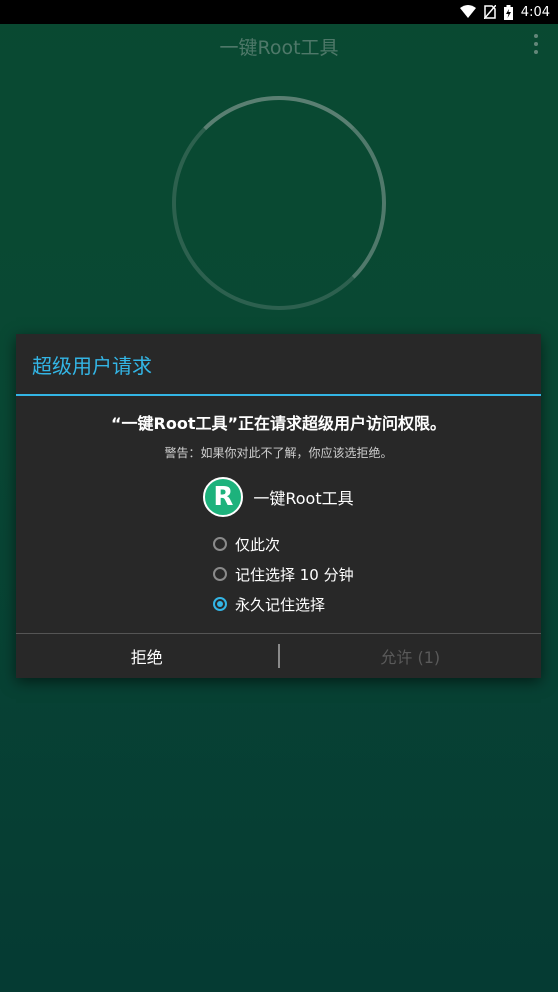  Describe the element at coordinates (278, 365) in the screenshot. I see `dialog-header: 超级用户请求` at that location.